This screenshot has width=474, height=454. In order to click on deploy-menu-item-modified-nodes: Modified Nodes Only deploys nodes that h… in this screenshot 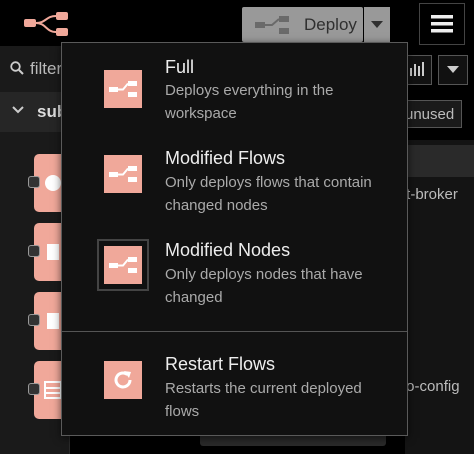, I will do `click(234, 277)`.